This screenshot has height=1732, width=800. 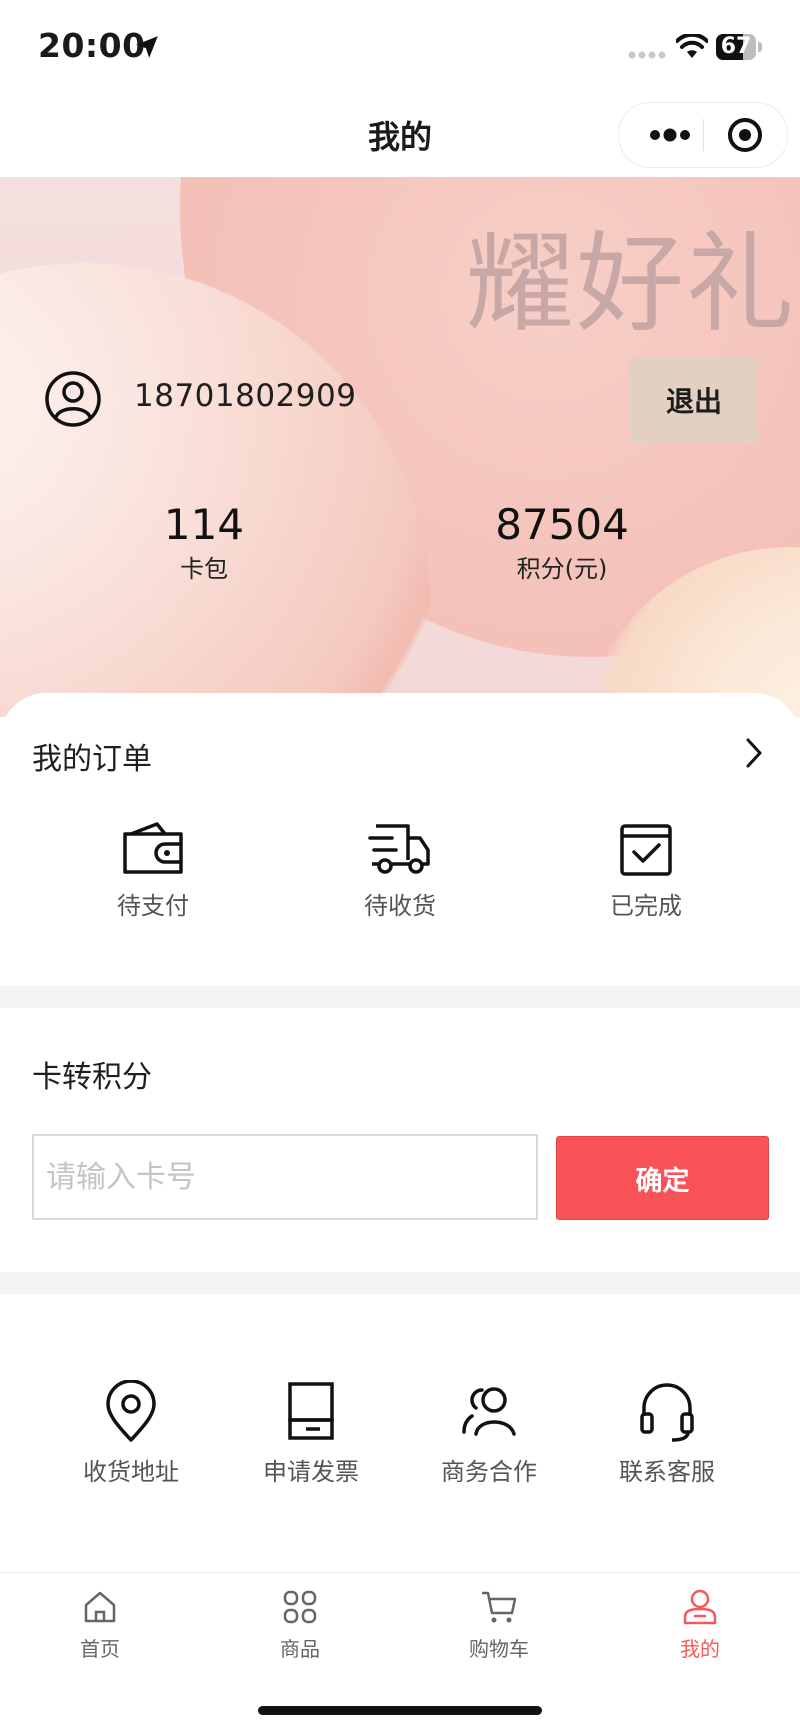 I want to click on service-label: 申请发票, so click(x=311, y=1472).